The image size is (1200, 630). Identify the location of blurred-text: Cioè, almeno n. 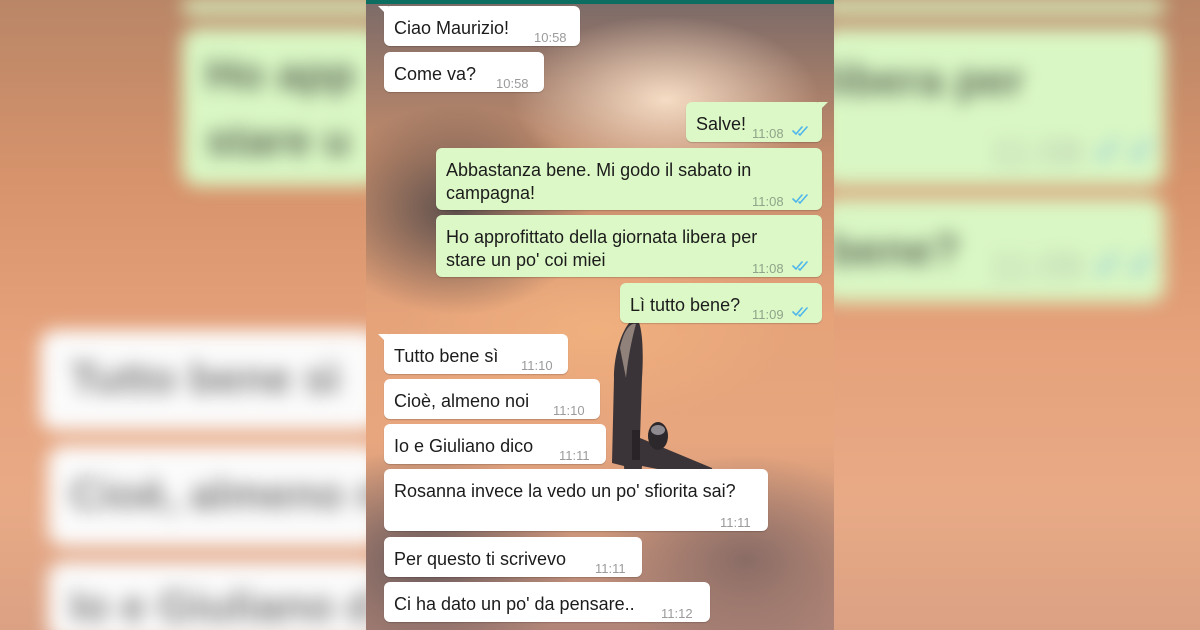
(226, 494).